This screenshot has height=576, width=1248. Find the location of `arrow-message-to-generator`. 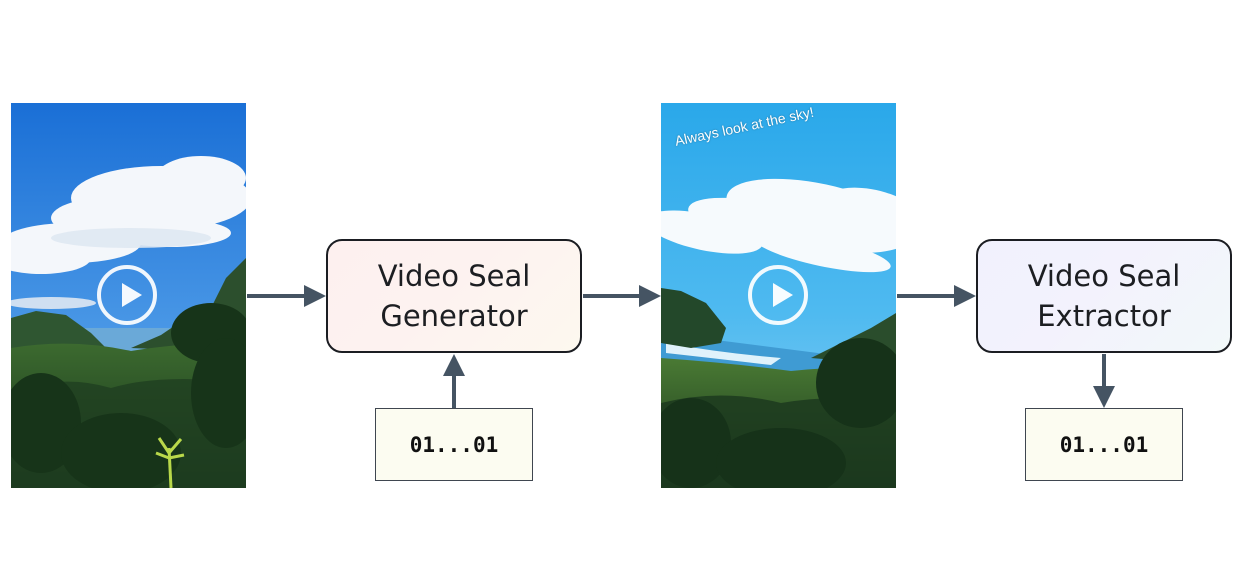

arrow-message-to-generator is located at coordinates (454, 381).